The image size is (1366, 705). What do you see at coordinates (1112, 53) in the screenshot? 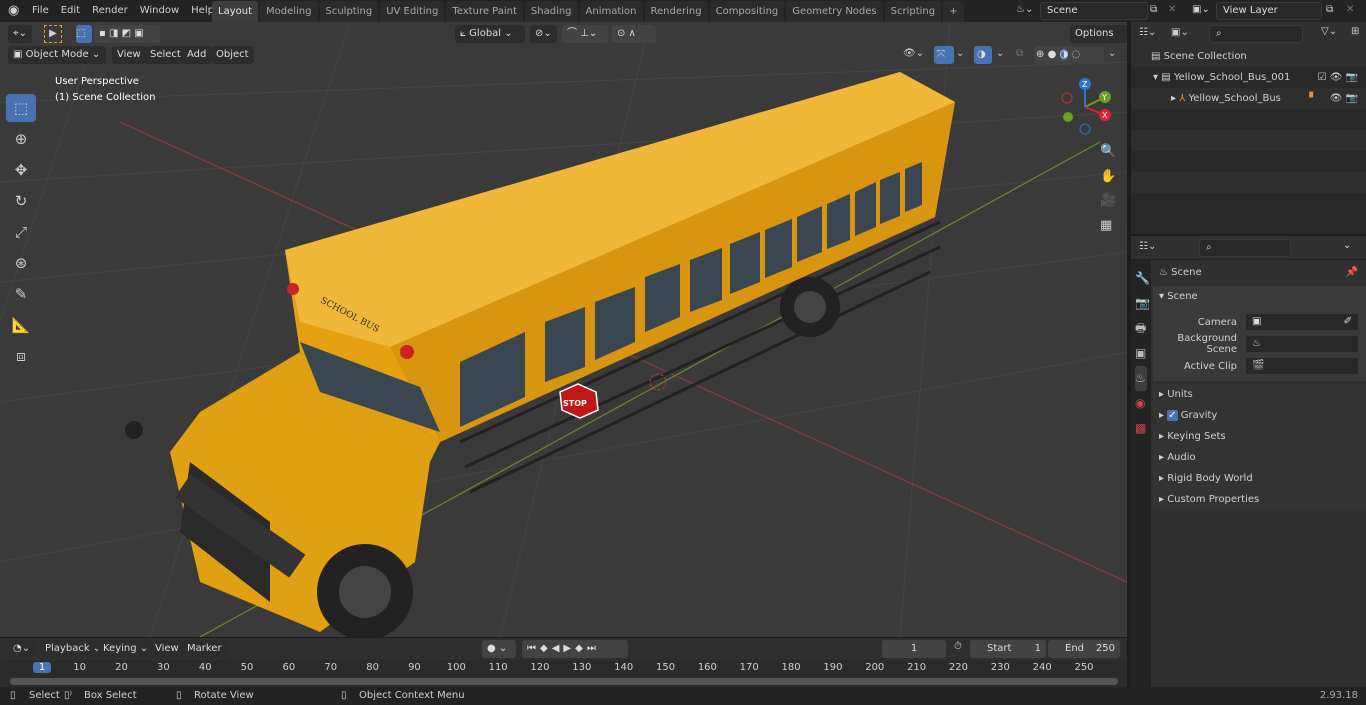
I see `shading-dropdown-icon: ⌄` at bounding box center [1112, 53].